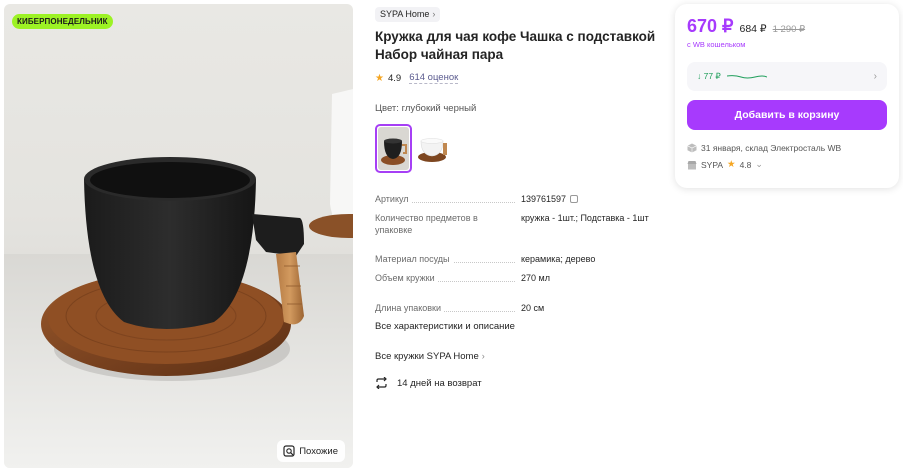  Describe the element at coordinates (434, 78) in the screenshot. I see `reviews-link: 614 оценок` at that location.